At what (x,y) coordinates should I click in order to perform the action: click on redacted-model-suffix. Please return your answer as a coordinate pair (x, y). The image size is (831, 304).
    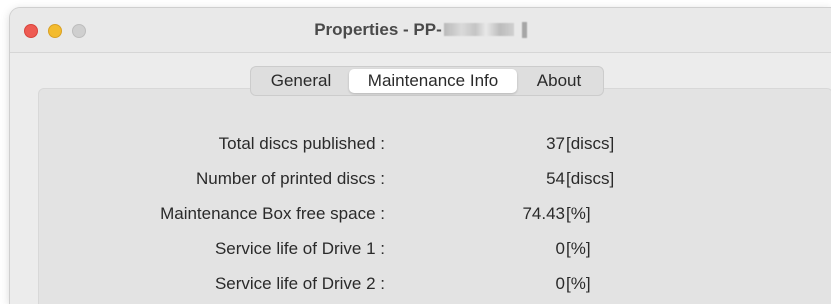
    Looking at the image, I should click on (524, 30).